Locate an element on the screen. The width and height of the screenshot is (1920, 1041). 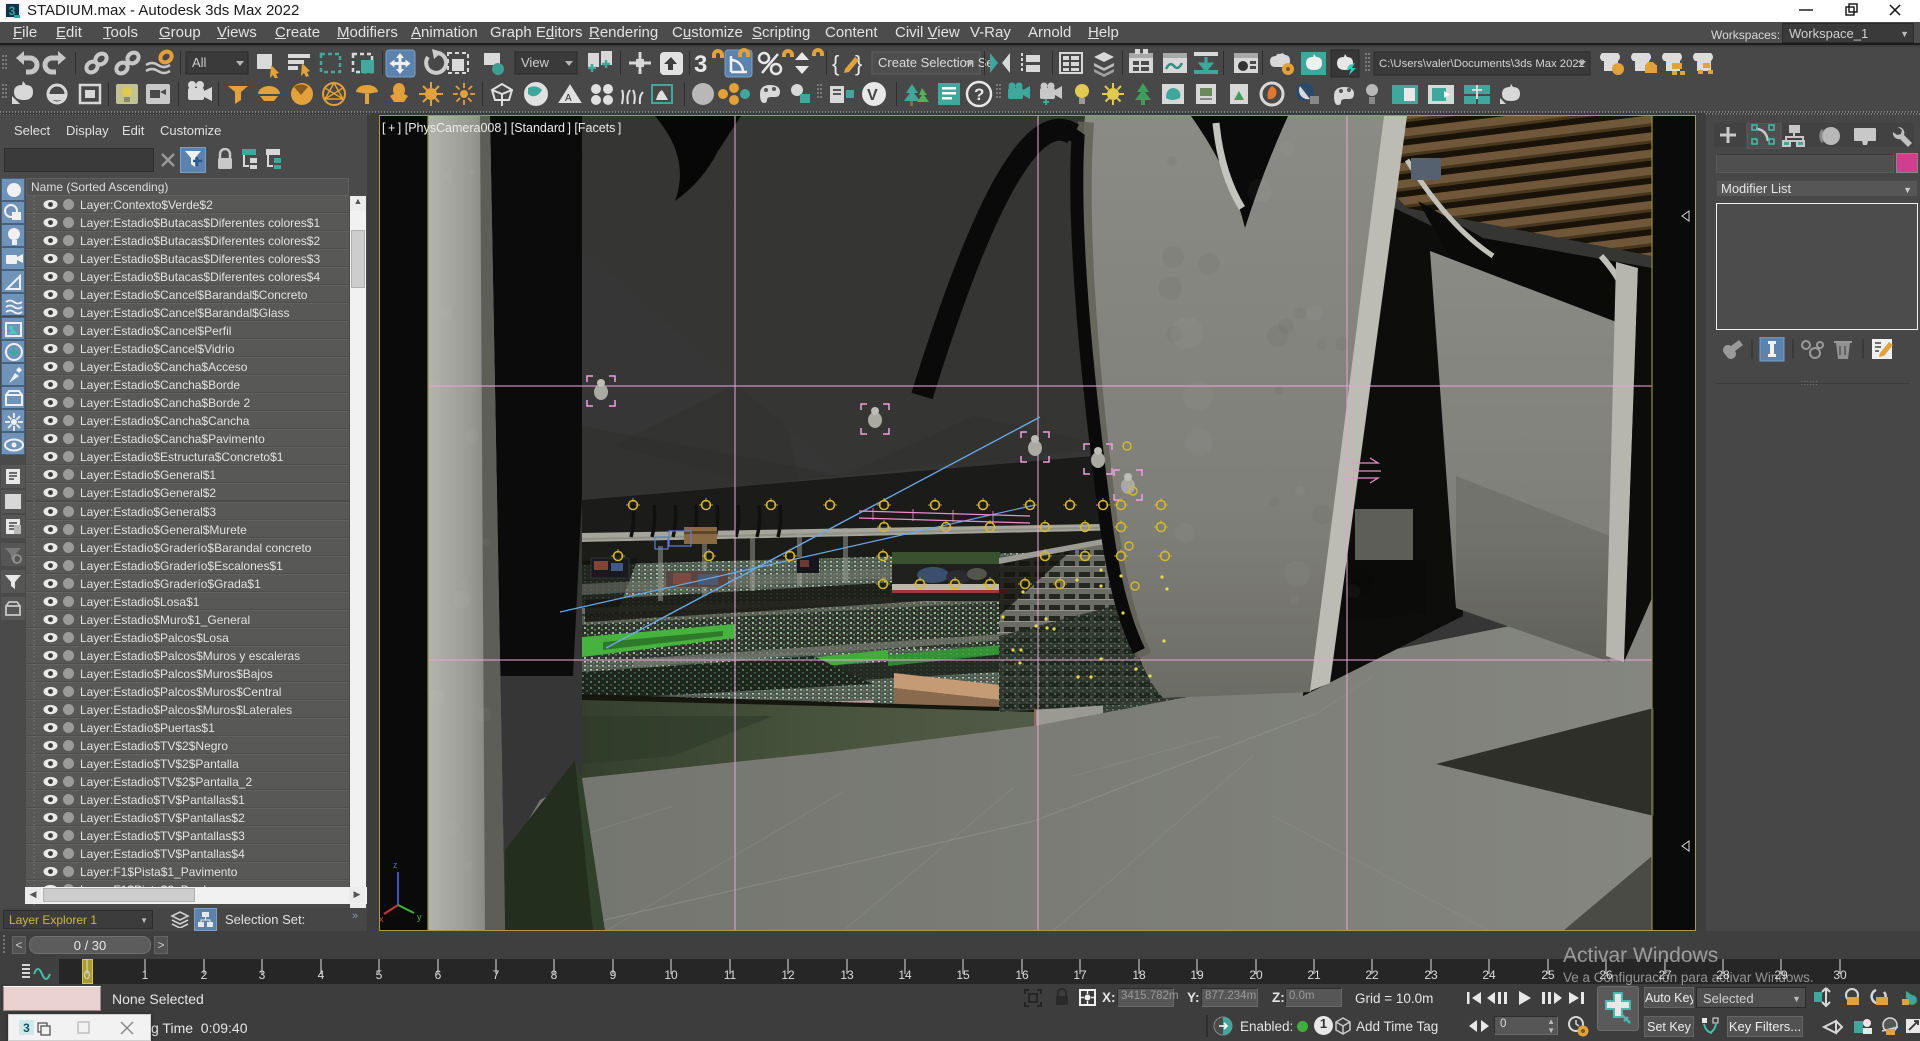
svg-text: 17 is located at coordinates (1080, 975).